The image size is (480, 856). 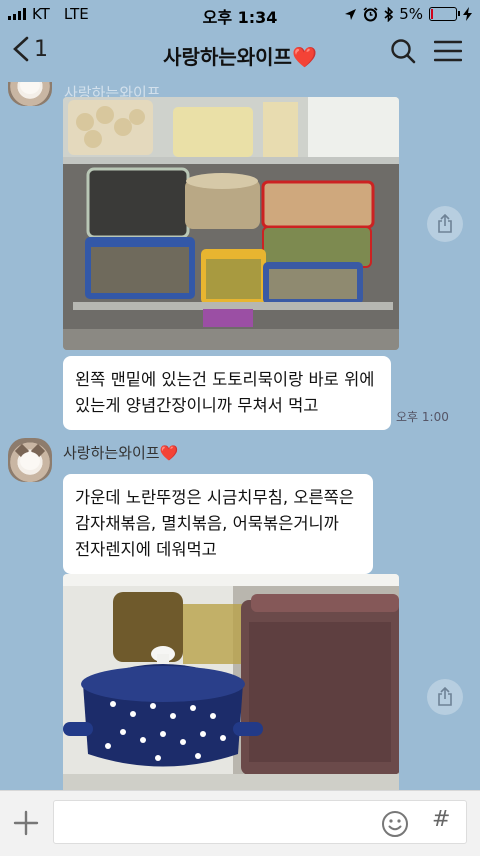 I want to click on status-bar: KT LTE 오후 1:34 5%, so click(x=240, y=14).